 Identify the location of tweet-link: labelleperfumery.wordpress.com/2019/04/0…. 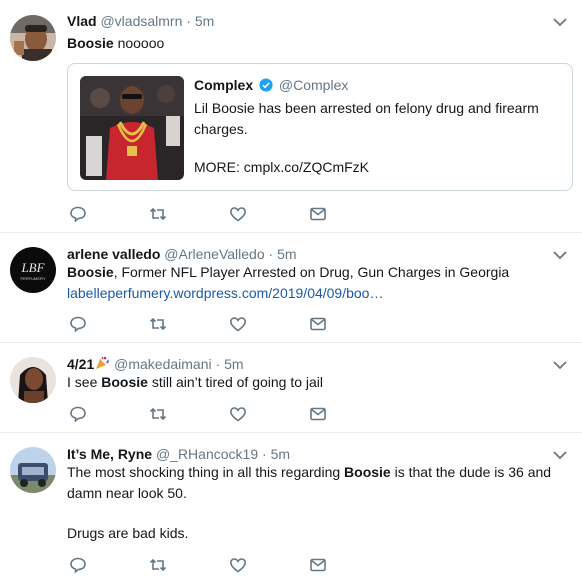
(225, 293).